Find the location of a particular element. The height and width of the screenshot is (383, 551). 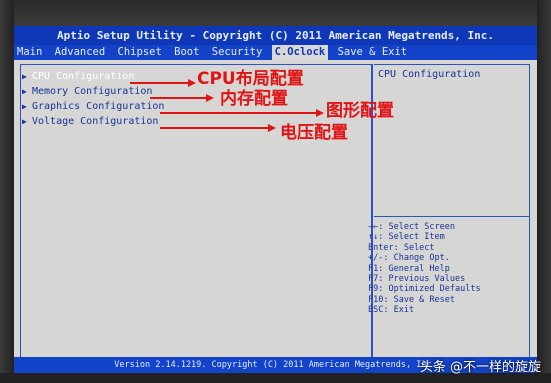

bezel-top is located at coordinates (275, 13).